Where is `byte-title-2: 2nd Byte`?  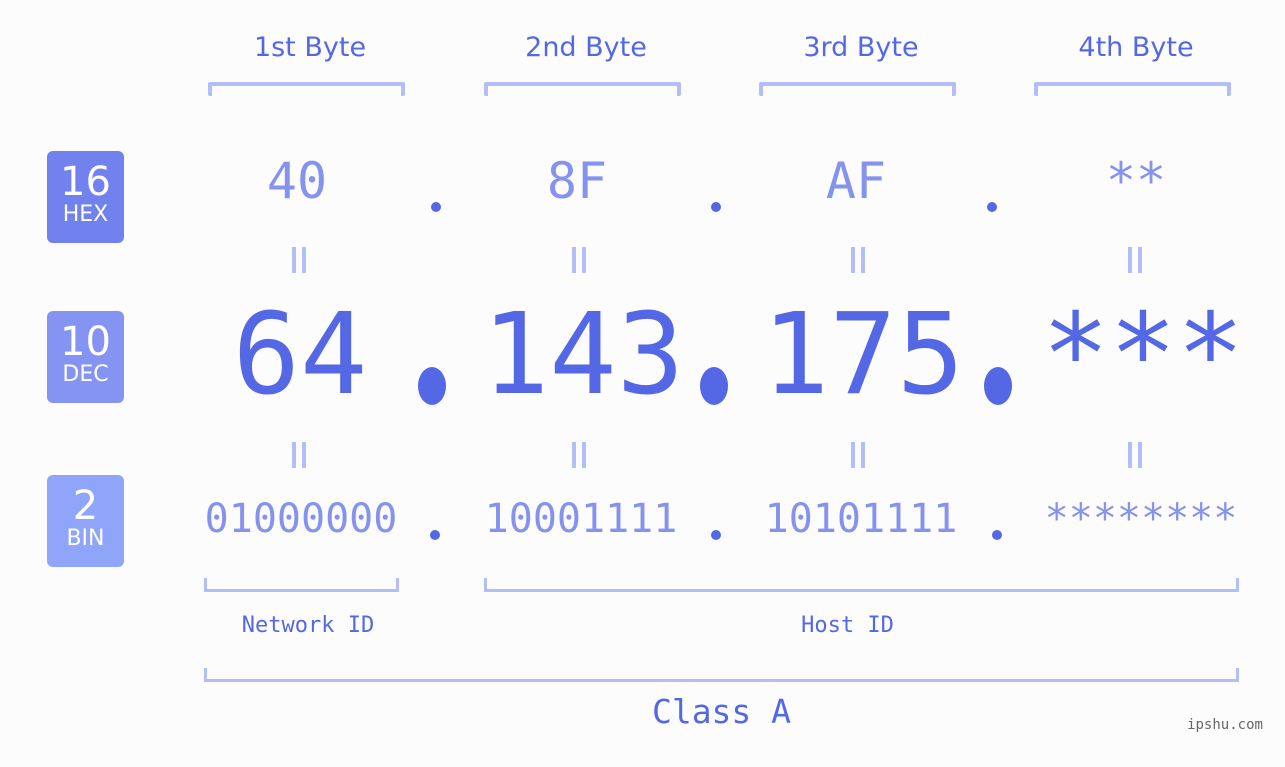
byte-title-2: 2nd Byte is located at coordinates (586, 47).